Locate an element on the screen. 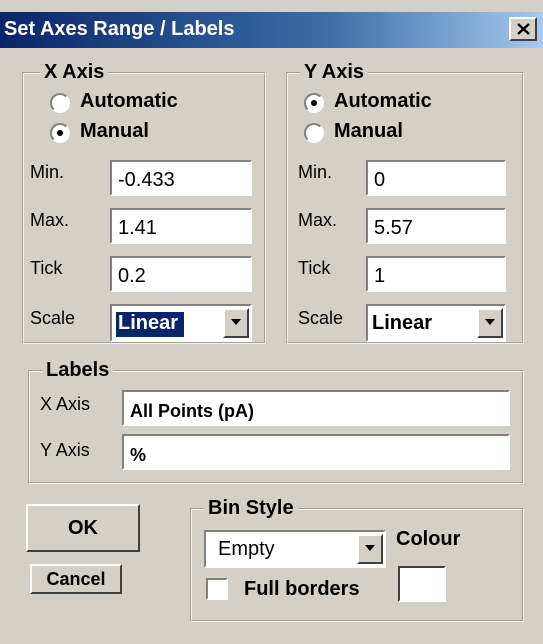 The height and width of the screenshot is (644, 543). bin-style-dropdown-button is located at coordinates (370, 549).